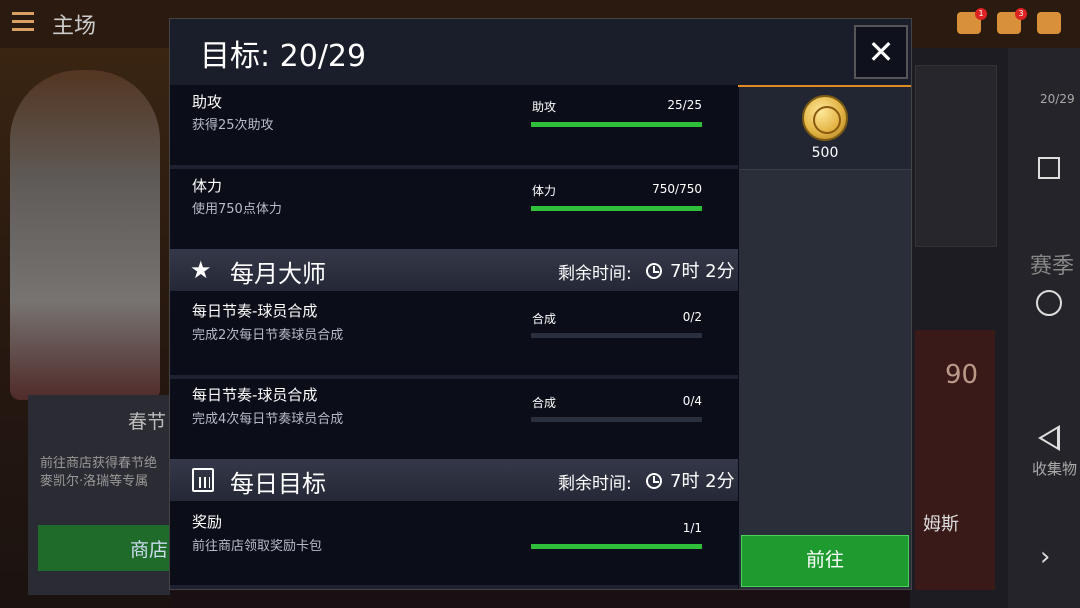  Describe the element at coordinates (1021, 14) in the screenshot. I see `mail-badge: 3` at that location.